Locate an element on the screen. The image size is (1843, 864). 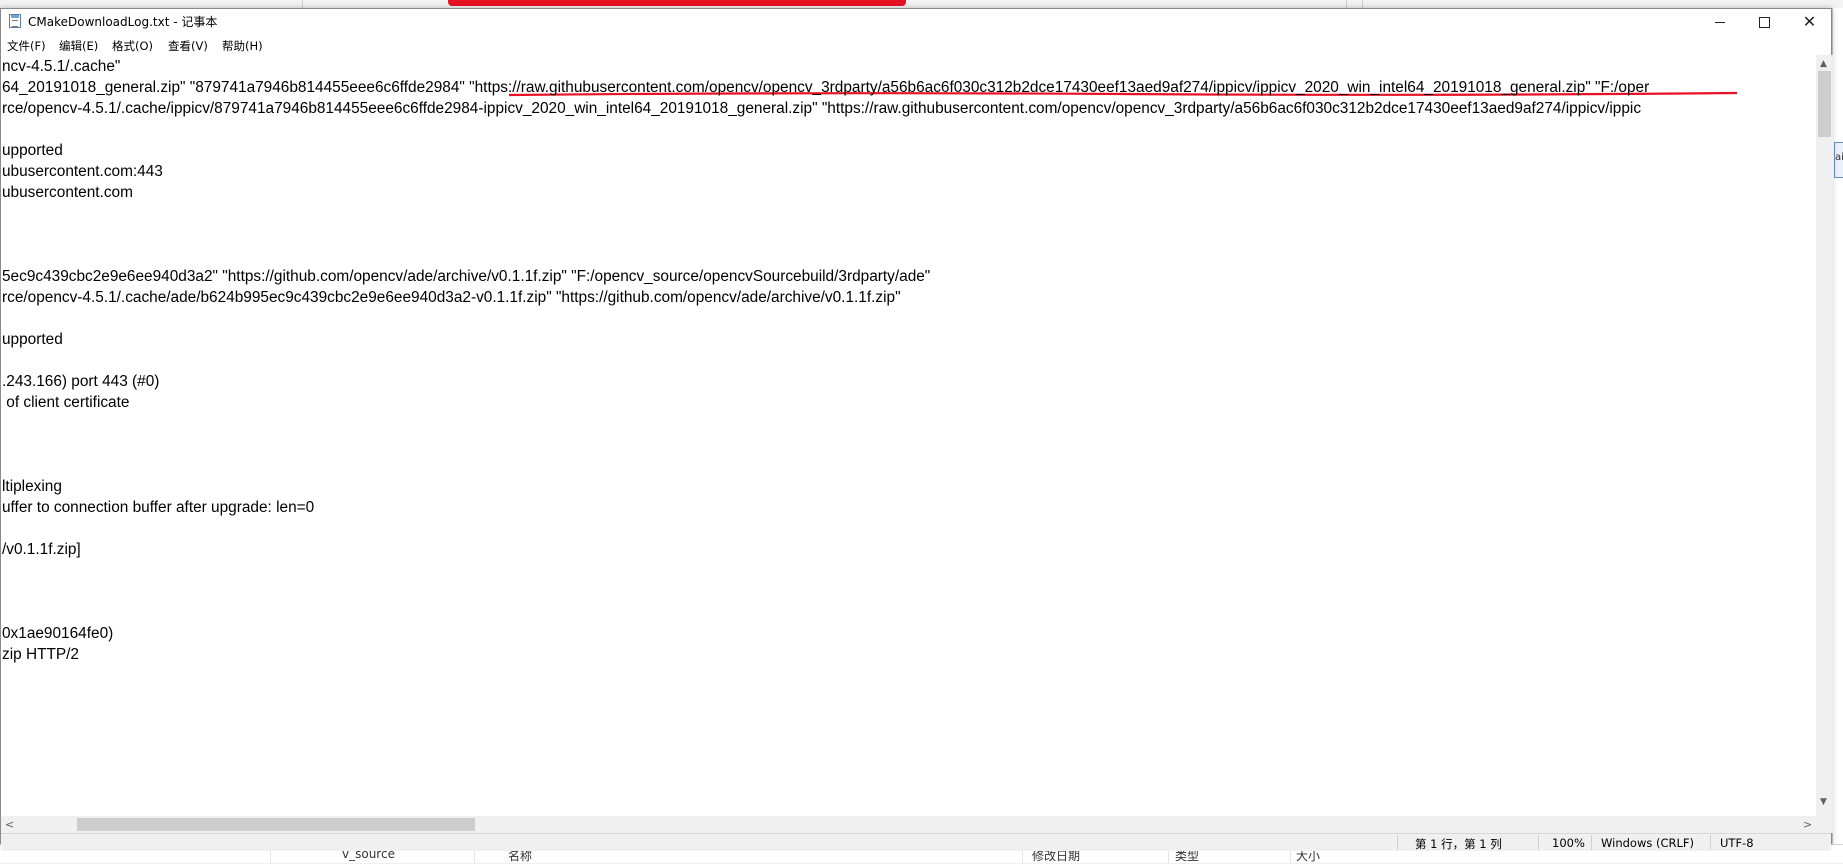
menu-format: 格式(O) is located at coordinates (132, 46).